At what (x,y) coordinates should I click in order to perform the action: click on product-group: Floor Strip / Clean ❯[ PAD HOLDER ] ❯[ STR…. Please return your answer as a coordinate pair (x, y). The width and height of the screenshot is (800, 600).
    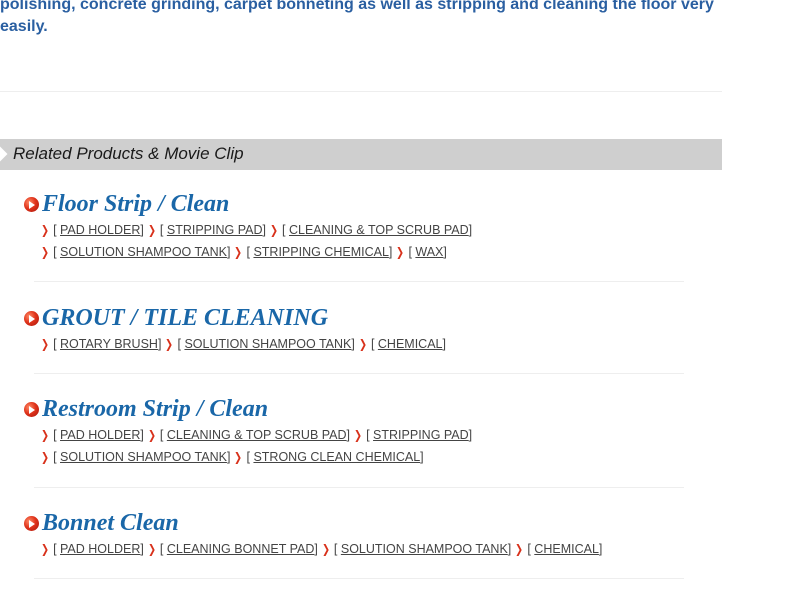
    Looking at the image, I should click on (359, 226).